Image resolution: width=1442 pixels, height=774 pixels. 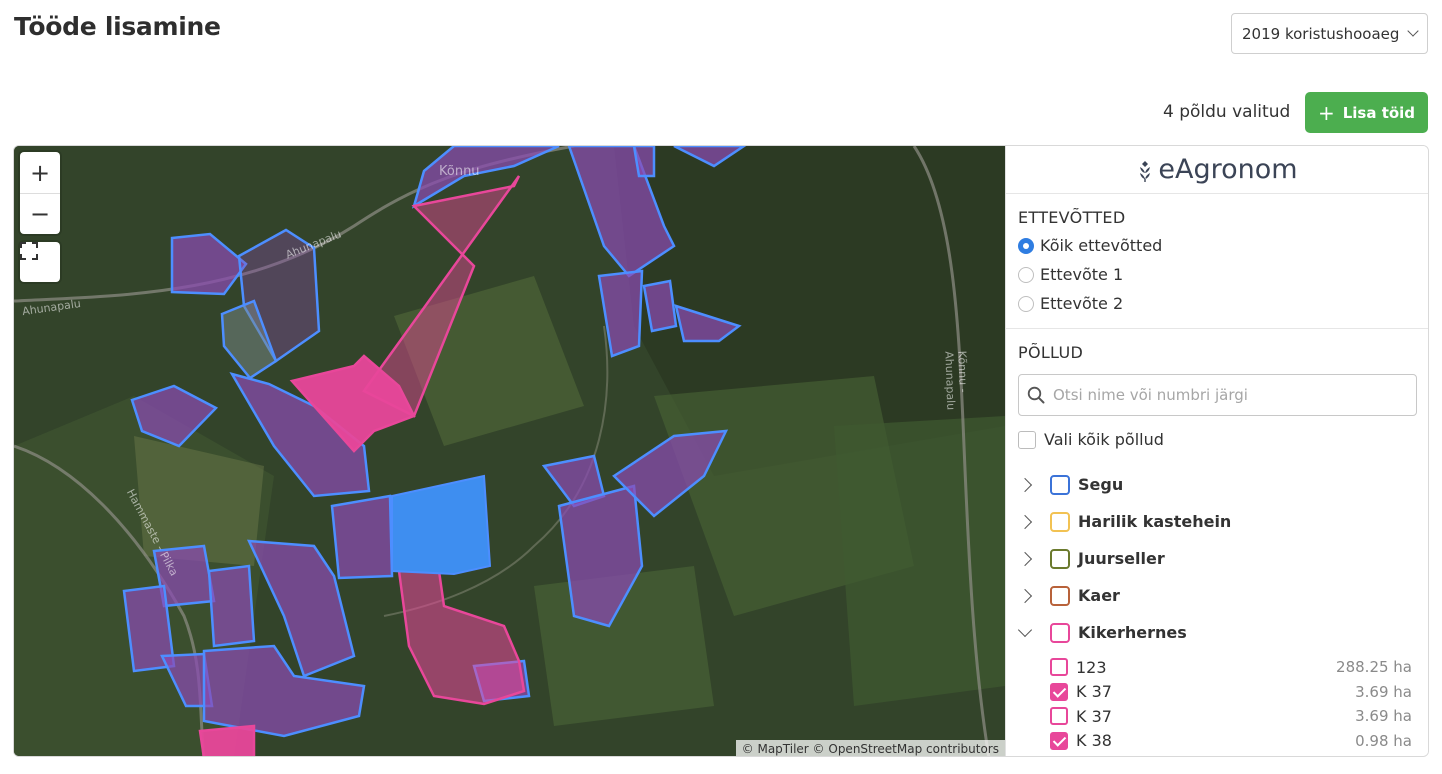 I want to click on field-search, so click(x=1217, y=395).